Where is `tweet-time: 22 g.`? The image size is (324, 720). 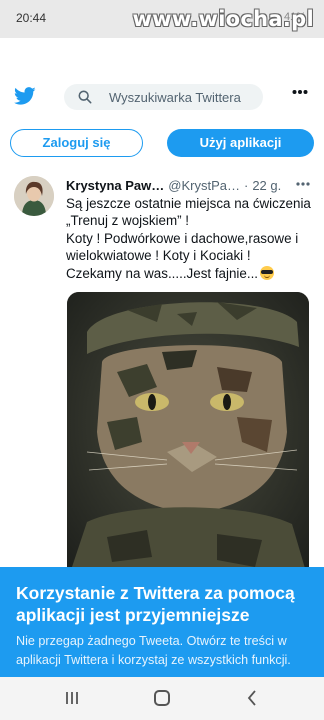
tweet-time: 22 g. is located at coordinates (266, 185).